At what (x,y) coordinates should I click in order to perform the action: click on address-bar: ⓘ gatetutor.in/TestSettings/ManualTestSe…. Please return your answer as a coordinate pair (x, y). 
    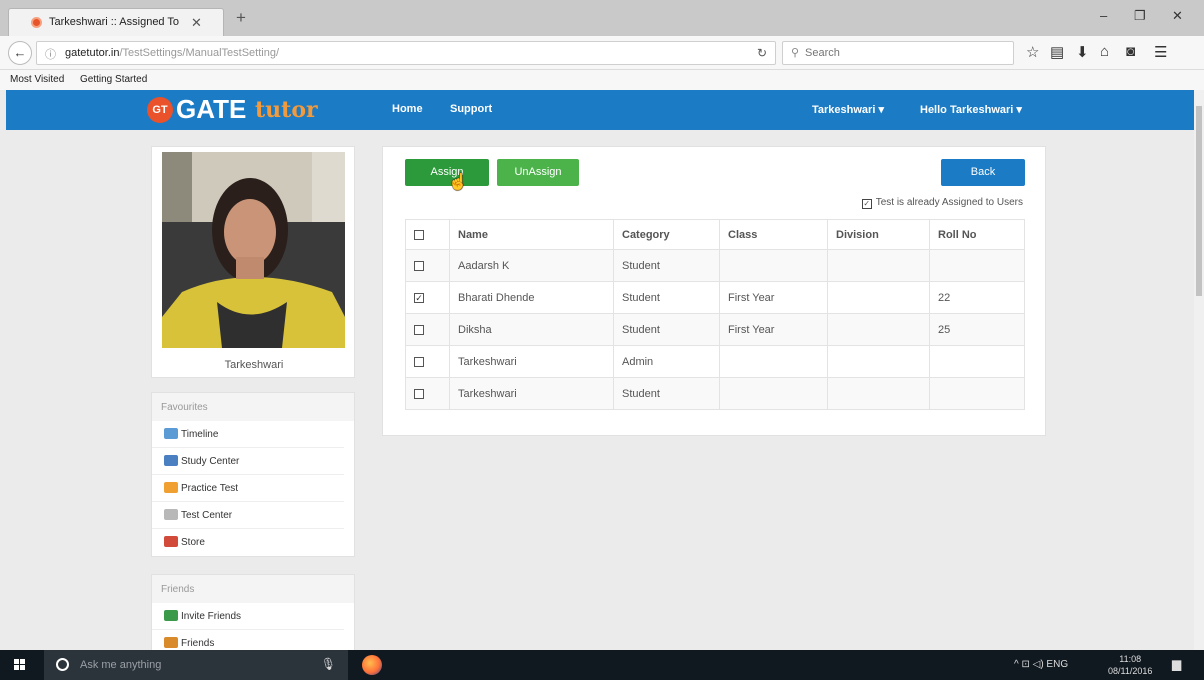
    Looking at the image, I should click on (406, 53).